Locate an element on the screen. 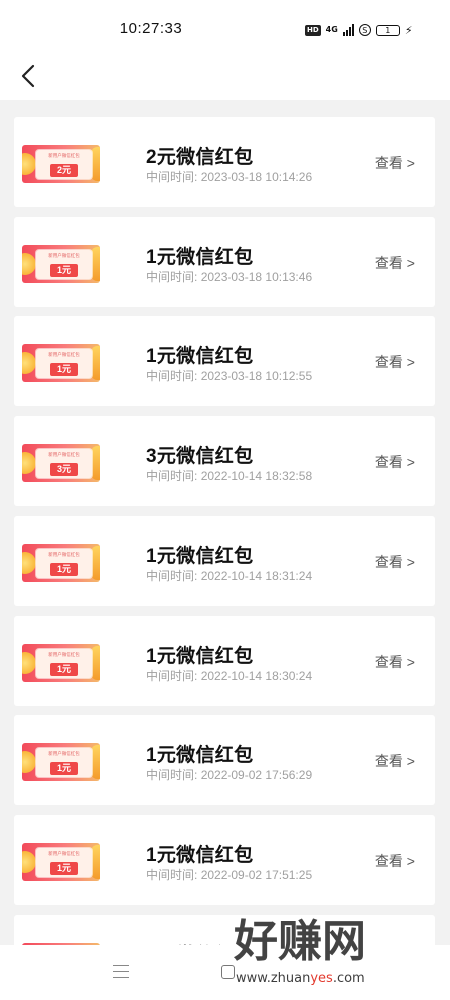  battery-icon: 1 is located at coordinates (387, 30).